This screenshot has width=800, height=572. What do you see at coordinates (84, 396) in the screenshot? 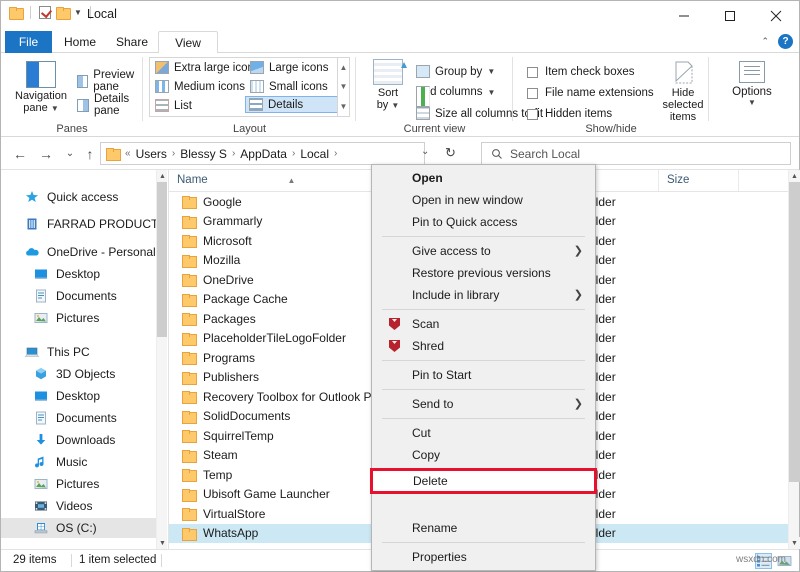
I see `sidebar-item-desktop-pc: Desktop` at bounding box center [84, 396].